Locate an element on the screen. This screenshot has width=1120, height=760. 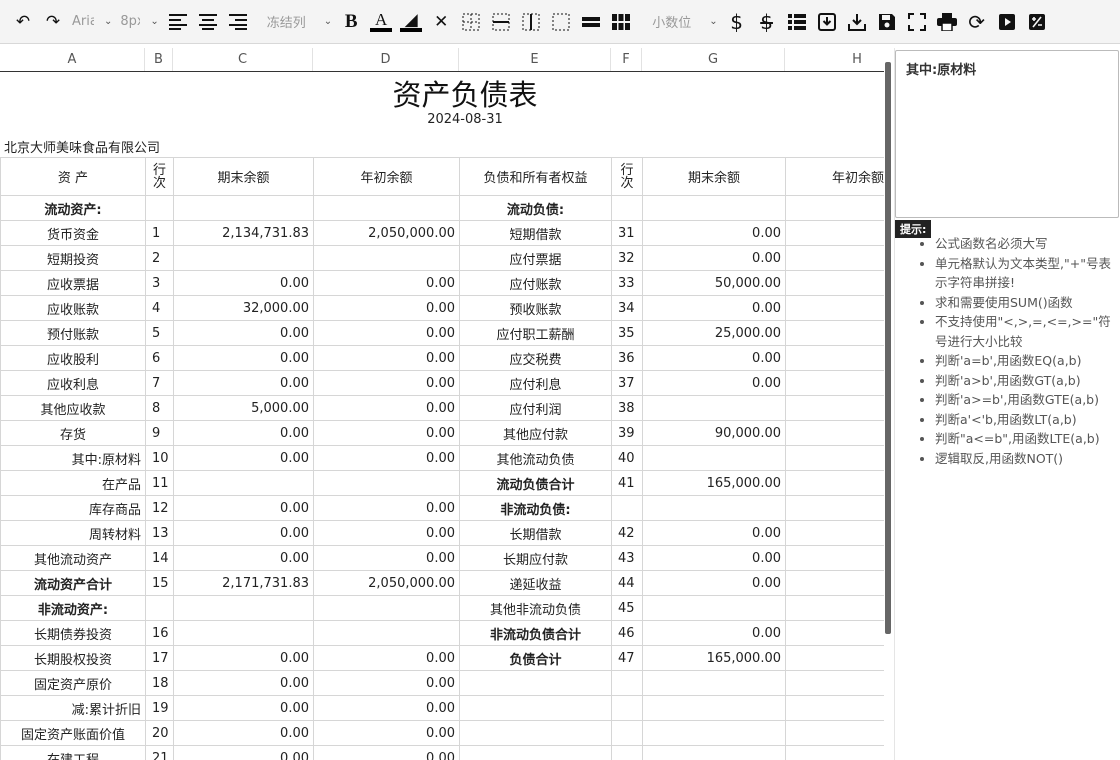
table-cell: 应收账款 is located at coordinates (73, 308).